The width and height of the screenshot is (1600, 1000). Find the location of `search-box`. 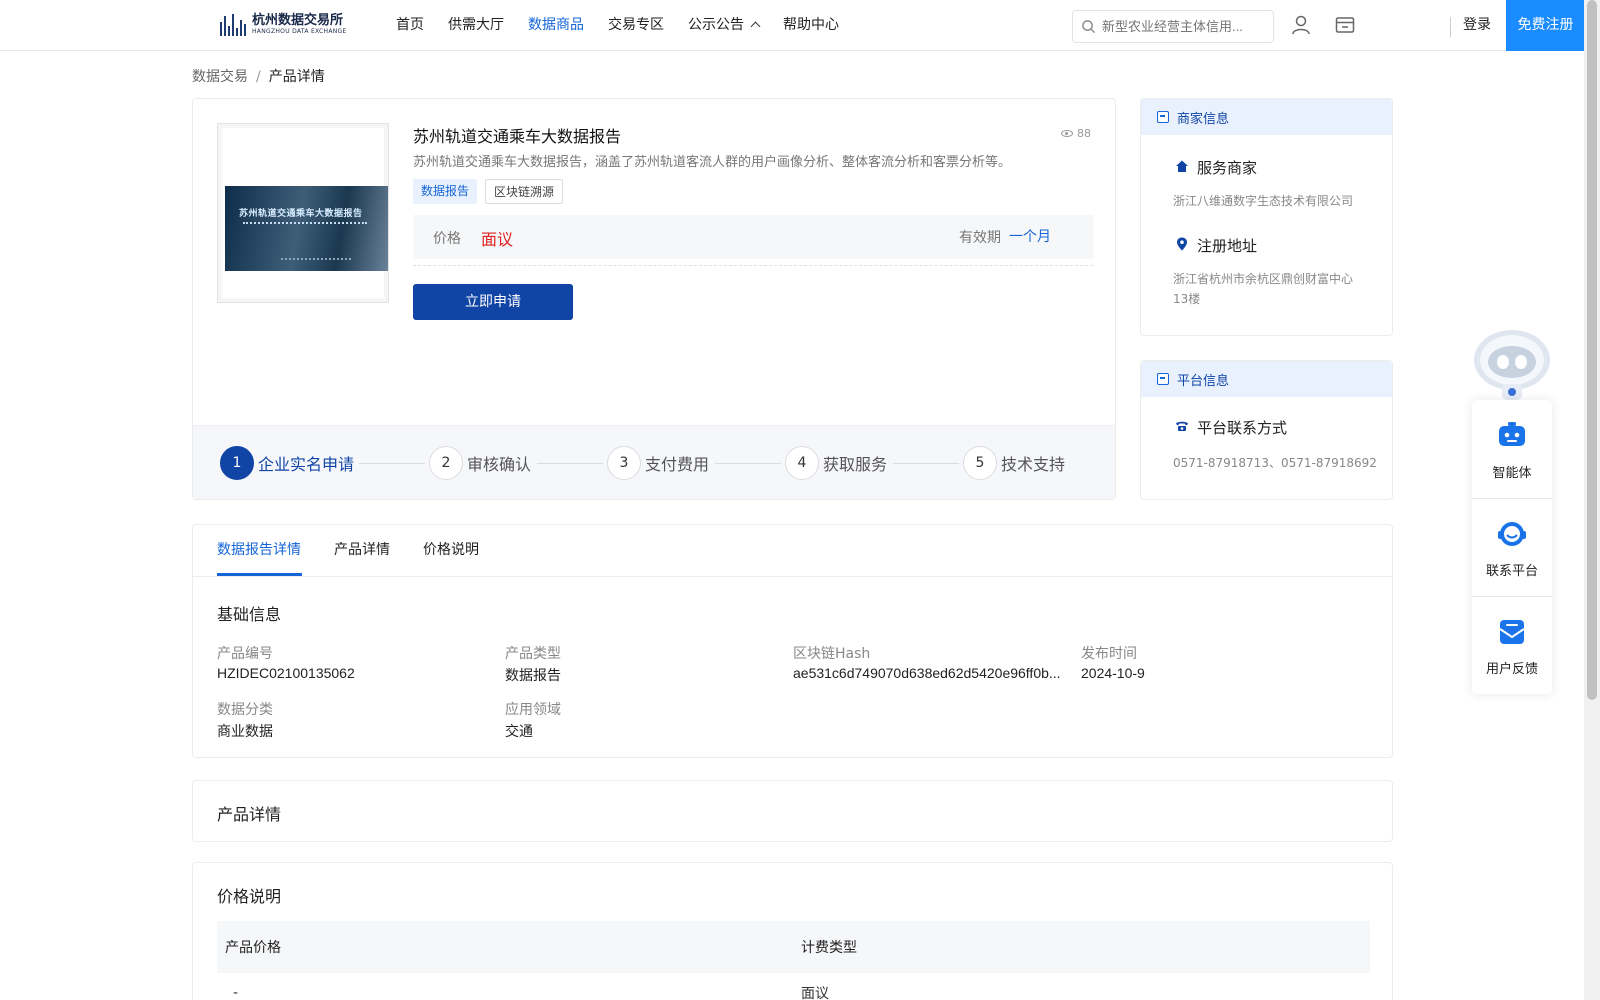

search-box is located at coordinates (1173, 26).